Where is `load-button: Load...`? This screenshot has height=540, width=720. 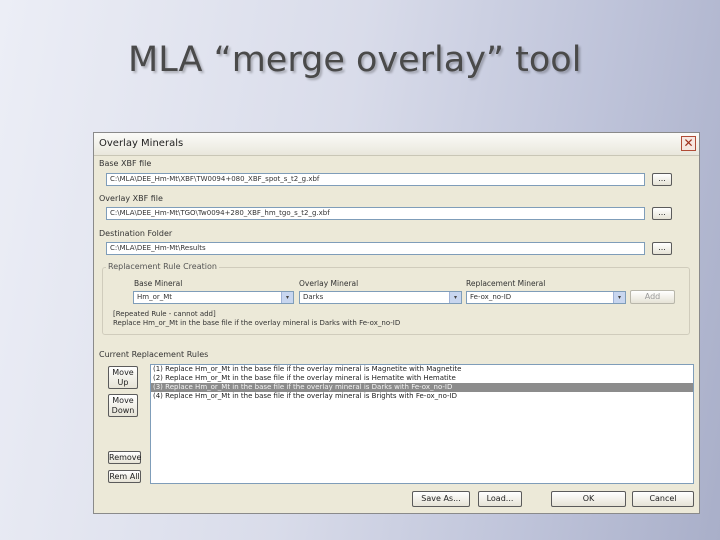 load-button: Load... is located at coordinates (500, 499).